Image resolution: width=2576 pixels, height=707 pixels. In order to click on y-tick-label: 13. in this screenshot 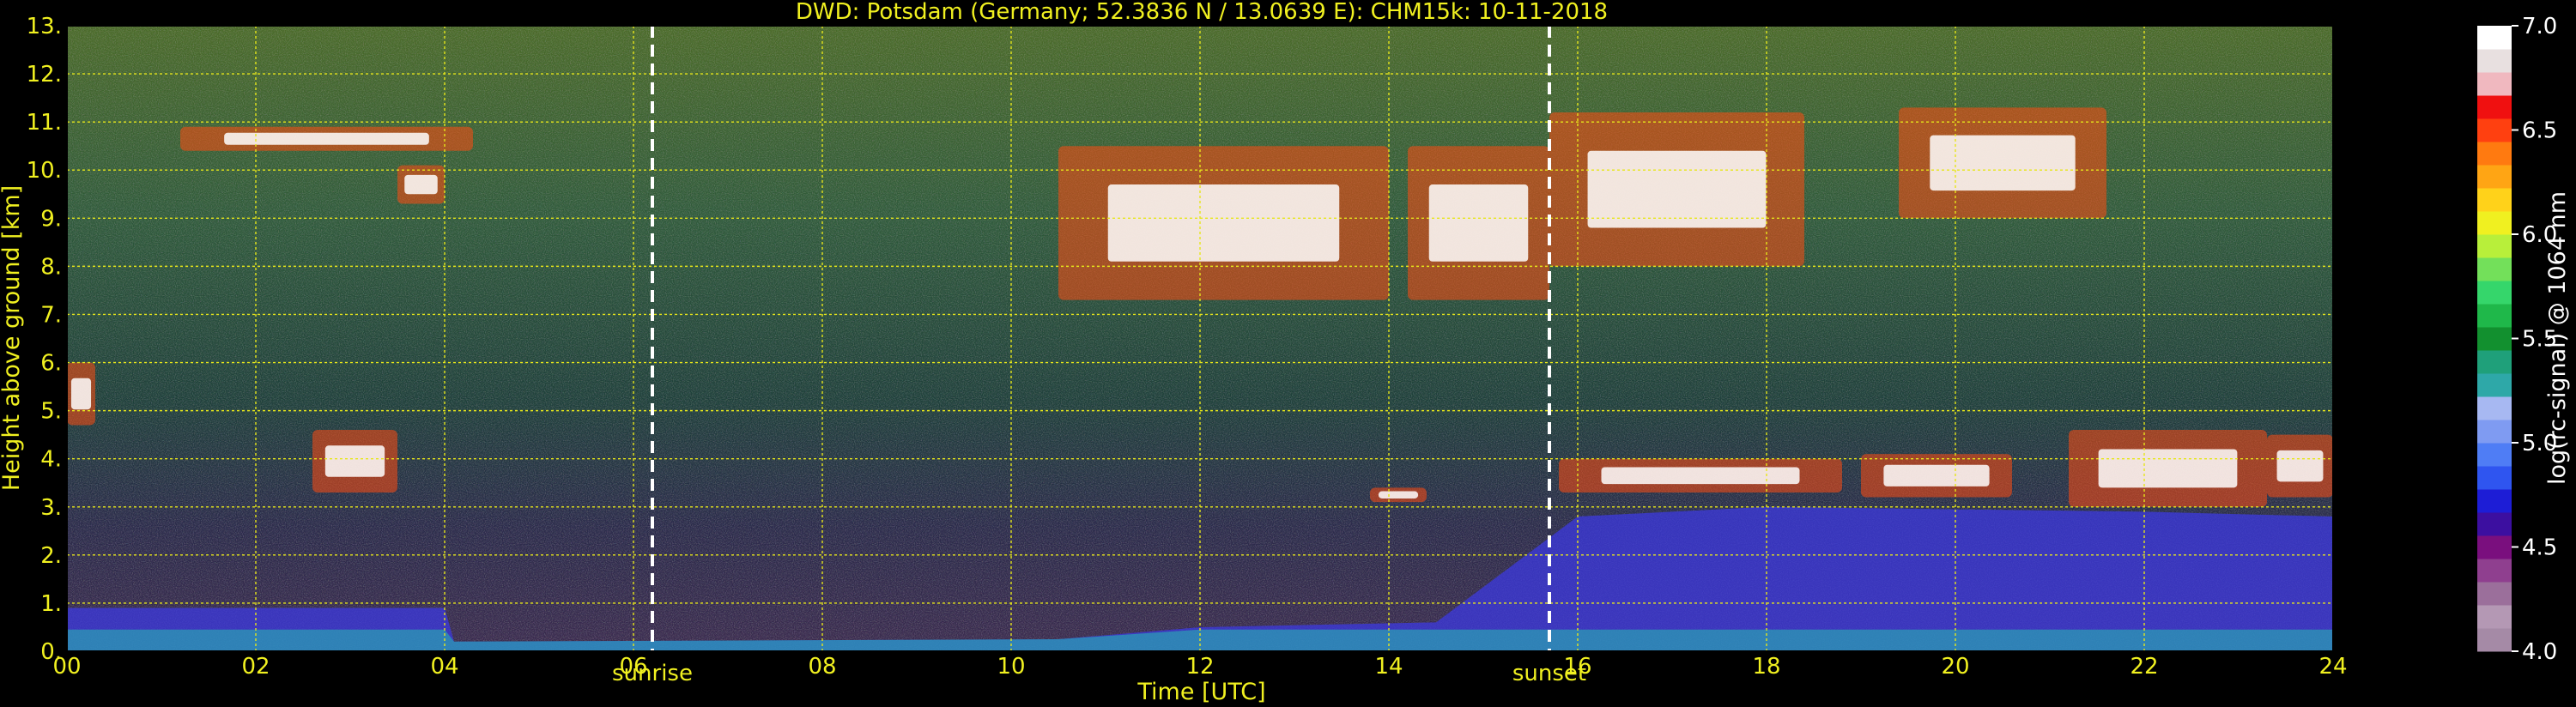, I will do `click(44, 26)`.